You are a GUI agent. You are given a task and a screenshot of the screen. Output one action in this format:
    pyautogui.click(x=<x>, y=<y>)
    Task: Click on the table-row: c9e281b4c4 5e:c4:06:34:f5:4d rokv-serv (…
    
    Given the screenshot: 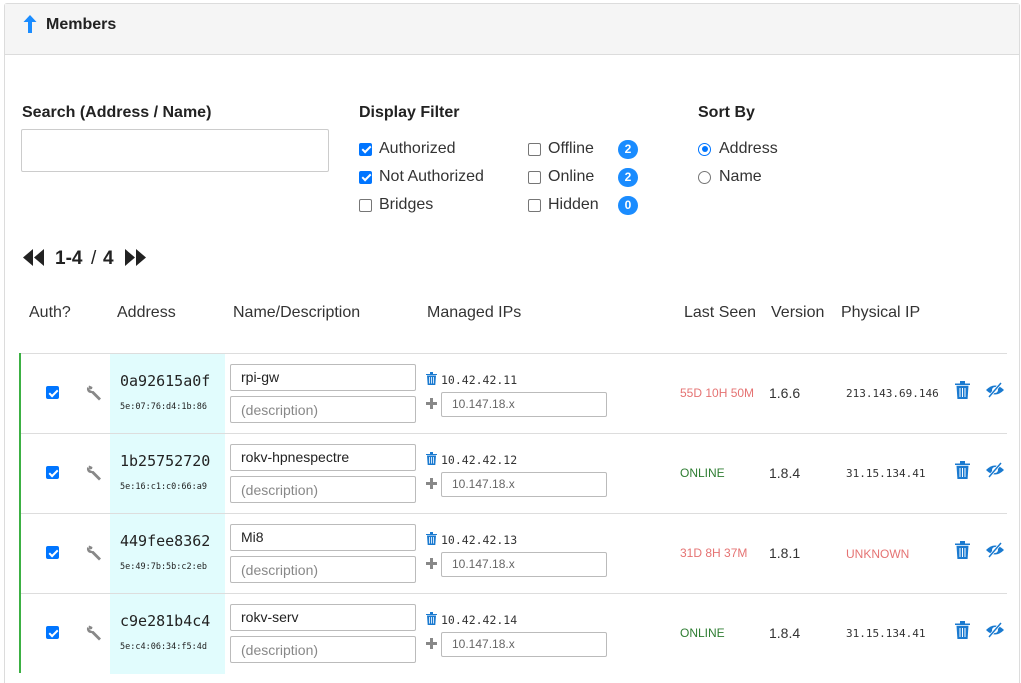 What is the action you would take?
    pyautogui.click(x=514, y=633)
    